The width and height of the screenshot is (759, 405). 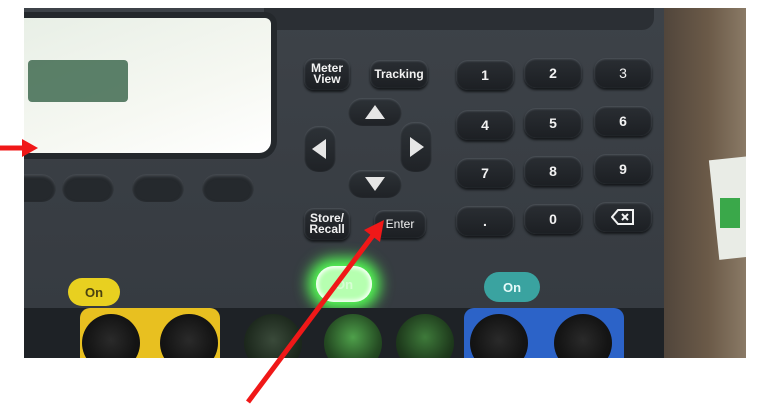 I want to click on teal-channel-on-button: On, so click(x=512, y=287).